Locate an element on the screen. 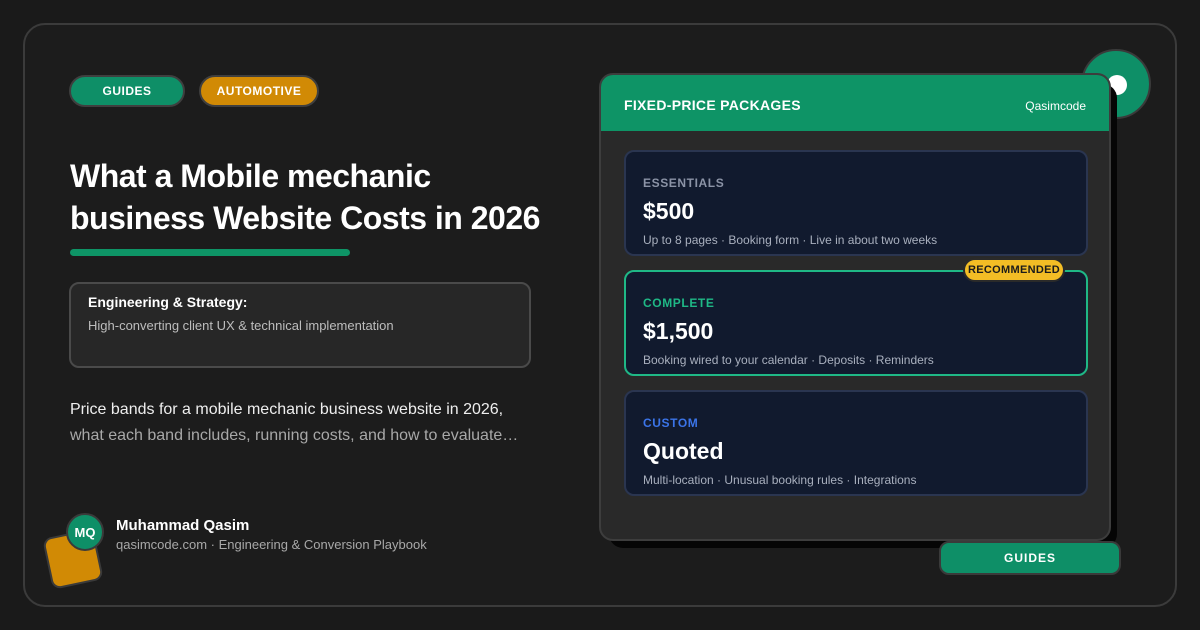  title-line-1: What a Mobile mechanic is located at coordinates (250, 176).